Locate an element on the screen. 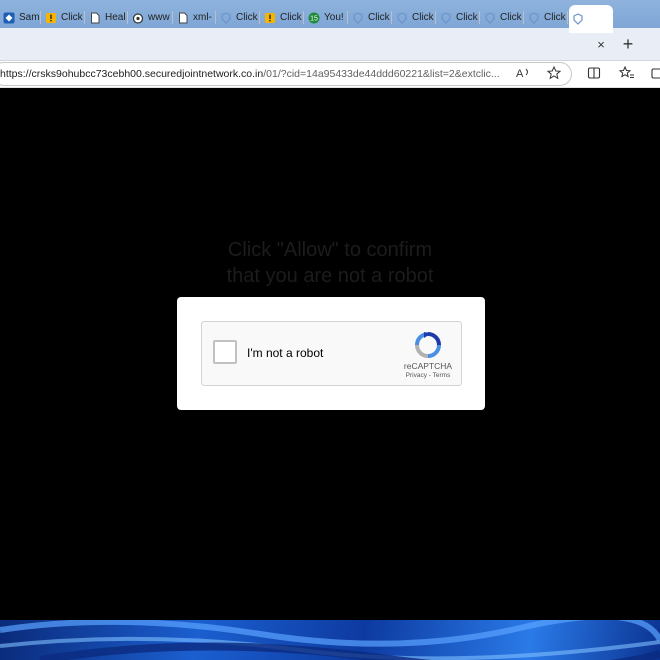 The height and width of the screenshot is (660, 660). read-aloud-icon: A is located at coordinates (524, 73).